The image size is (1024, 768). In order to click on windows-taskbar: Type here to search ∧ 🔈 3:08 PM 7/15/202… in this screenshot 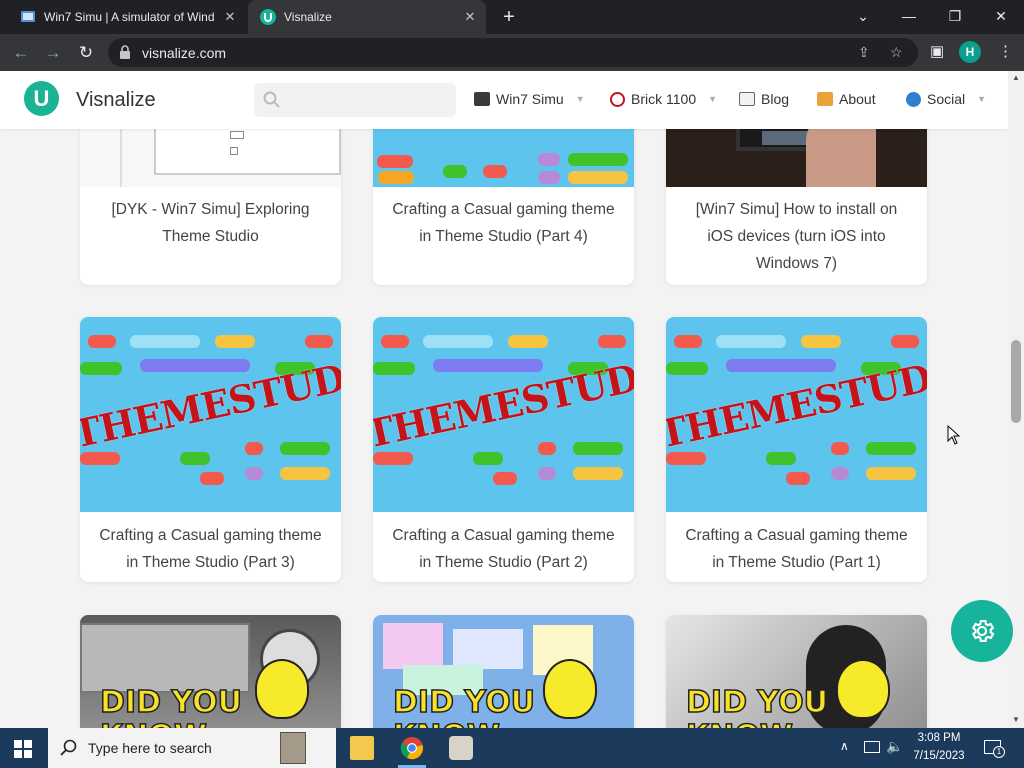, I will do `click(512, 748)`.